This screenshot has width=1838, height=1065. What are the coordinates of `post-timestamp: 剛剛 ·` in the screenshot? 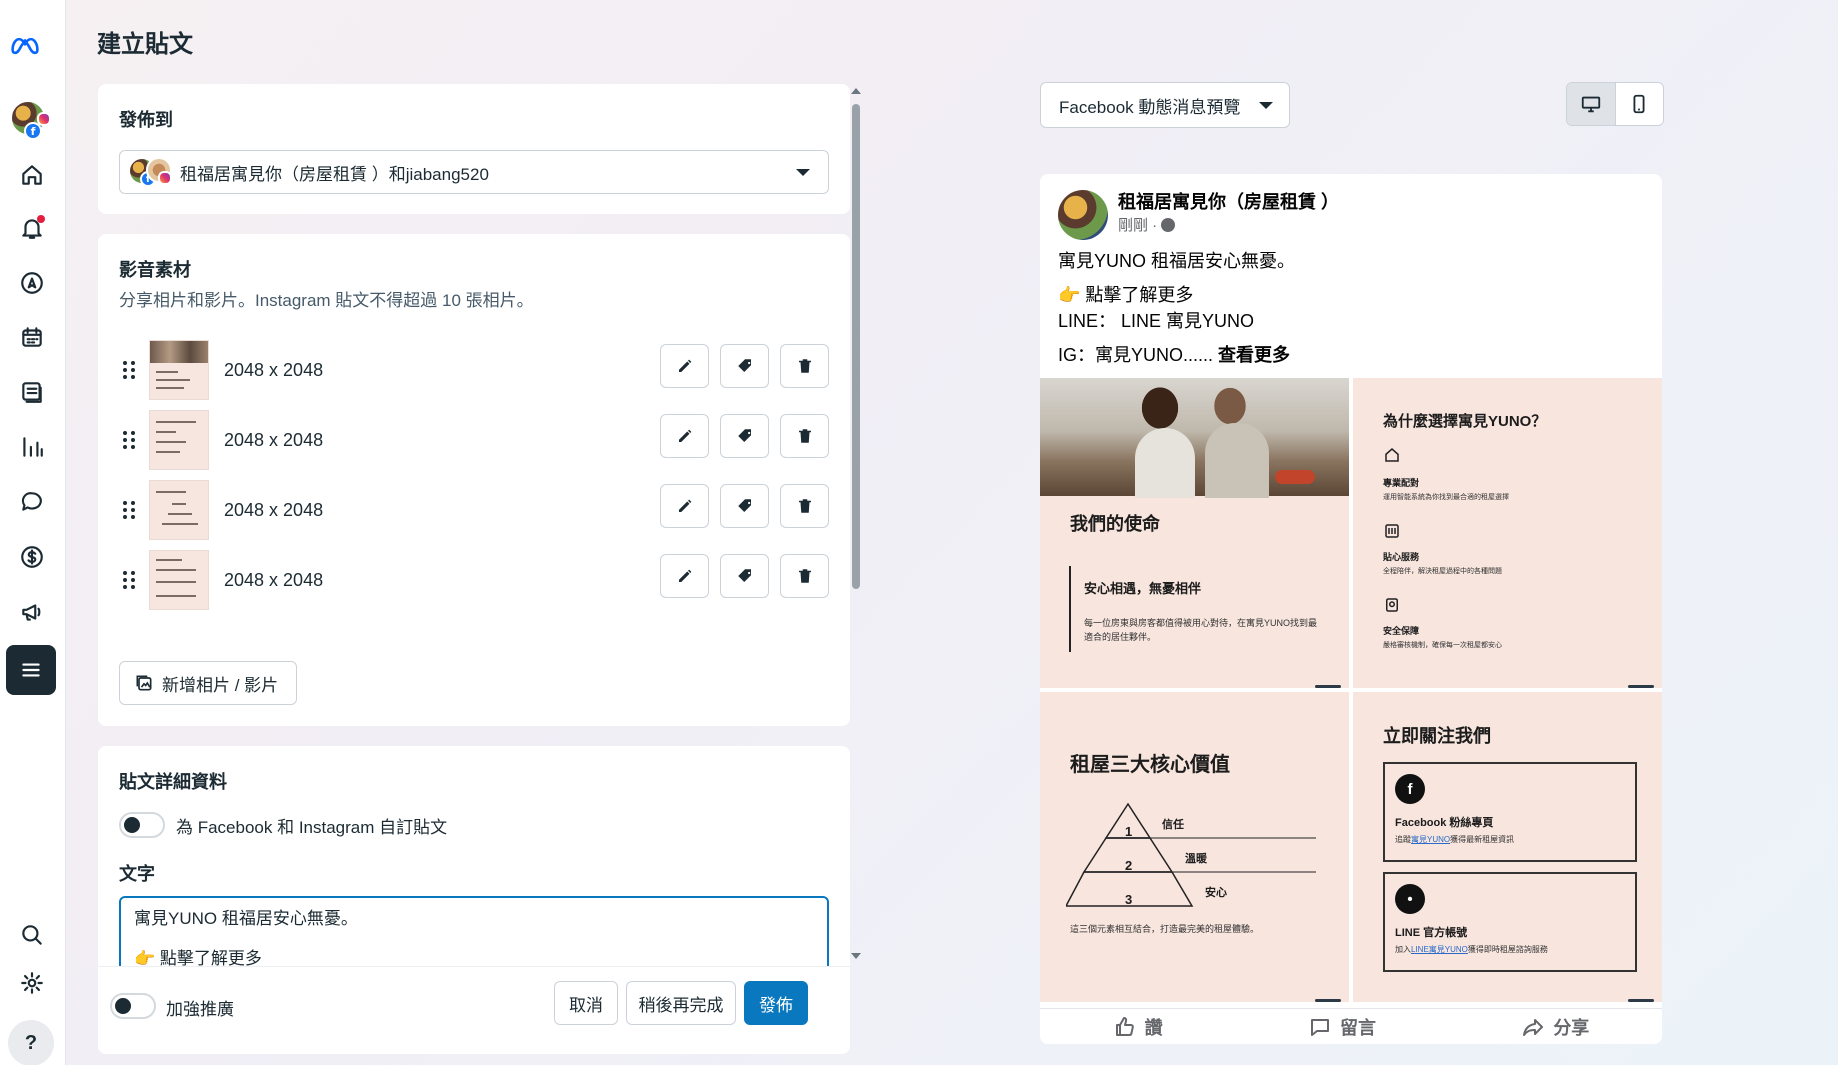 It's located at (1147, 224).